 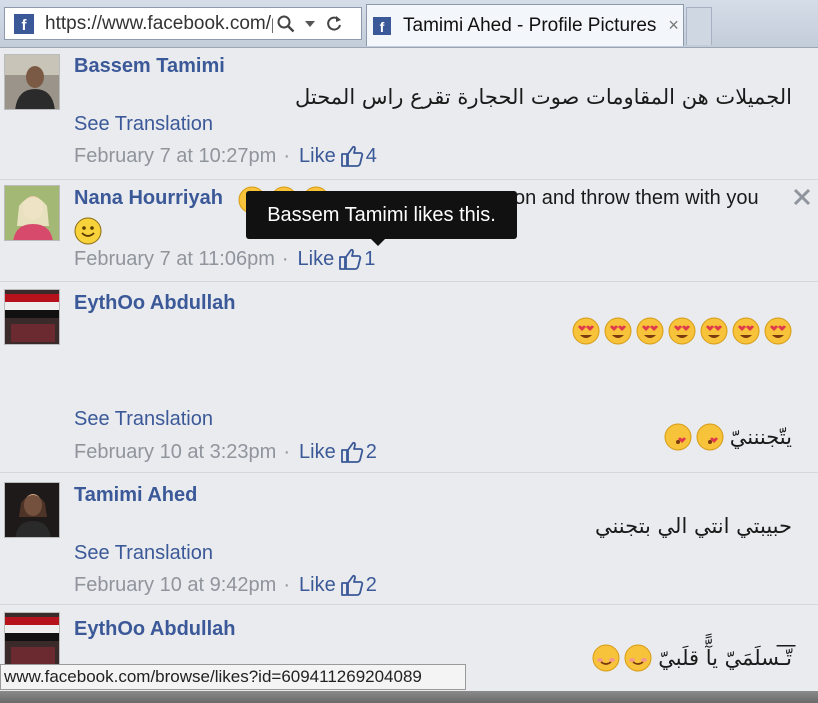 I want to click on address-bar: f https://www.facebook.com/p, so click(x=183, y=23).